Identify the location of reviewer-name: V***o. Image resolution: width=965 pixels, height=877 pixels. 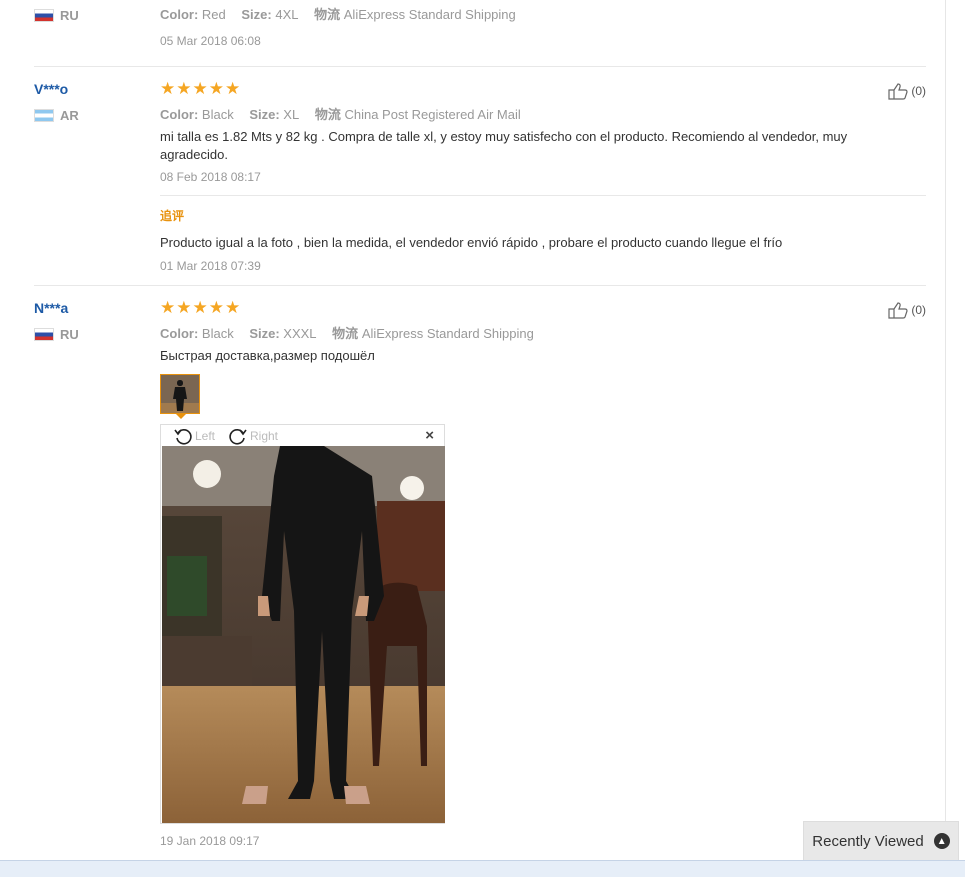
(51, 89).